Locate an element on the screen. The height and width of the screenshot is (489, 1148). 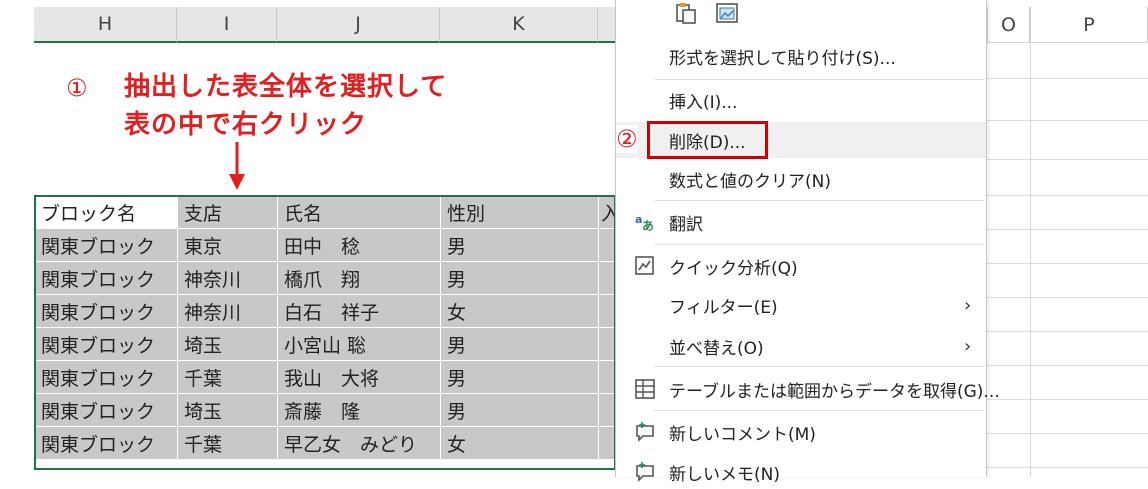
column-label: J is located at coordinates (358, 24).